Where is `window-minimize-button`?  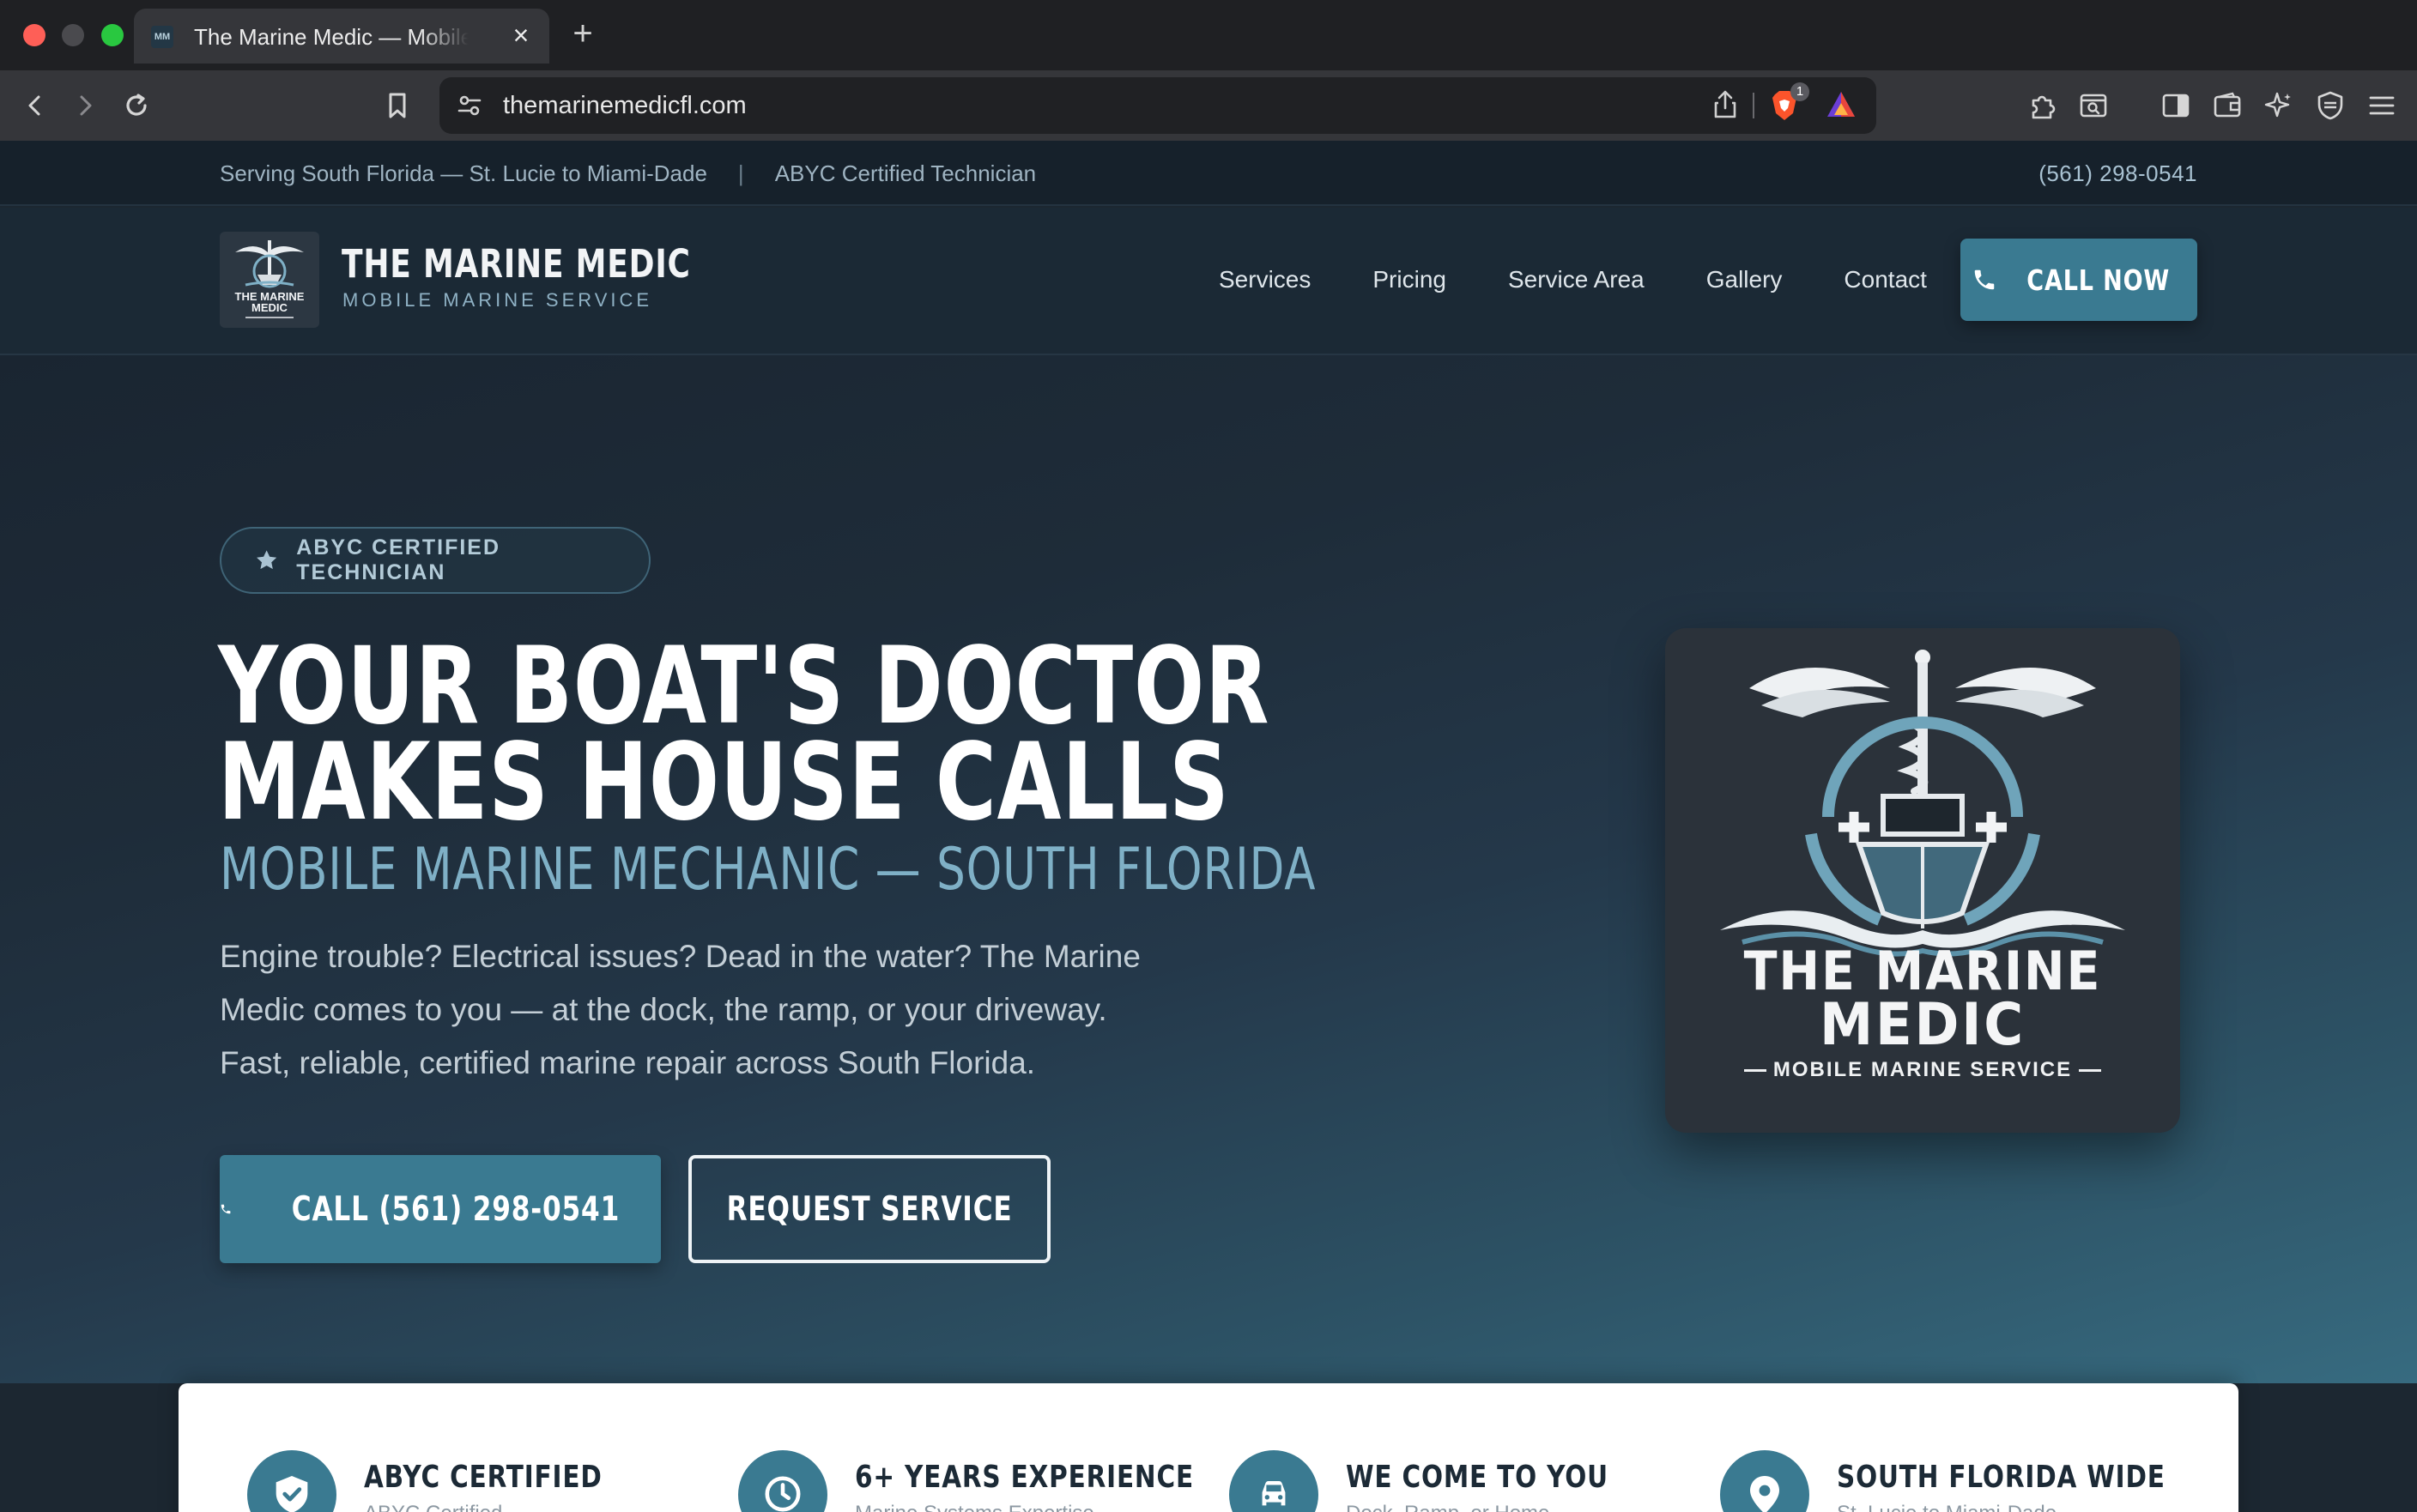 window-minimize-button is located at coordinates (73, 35).